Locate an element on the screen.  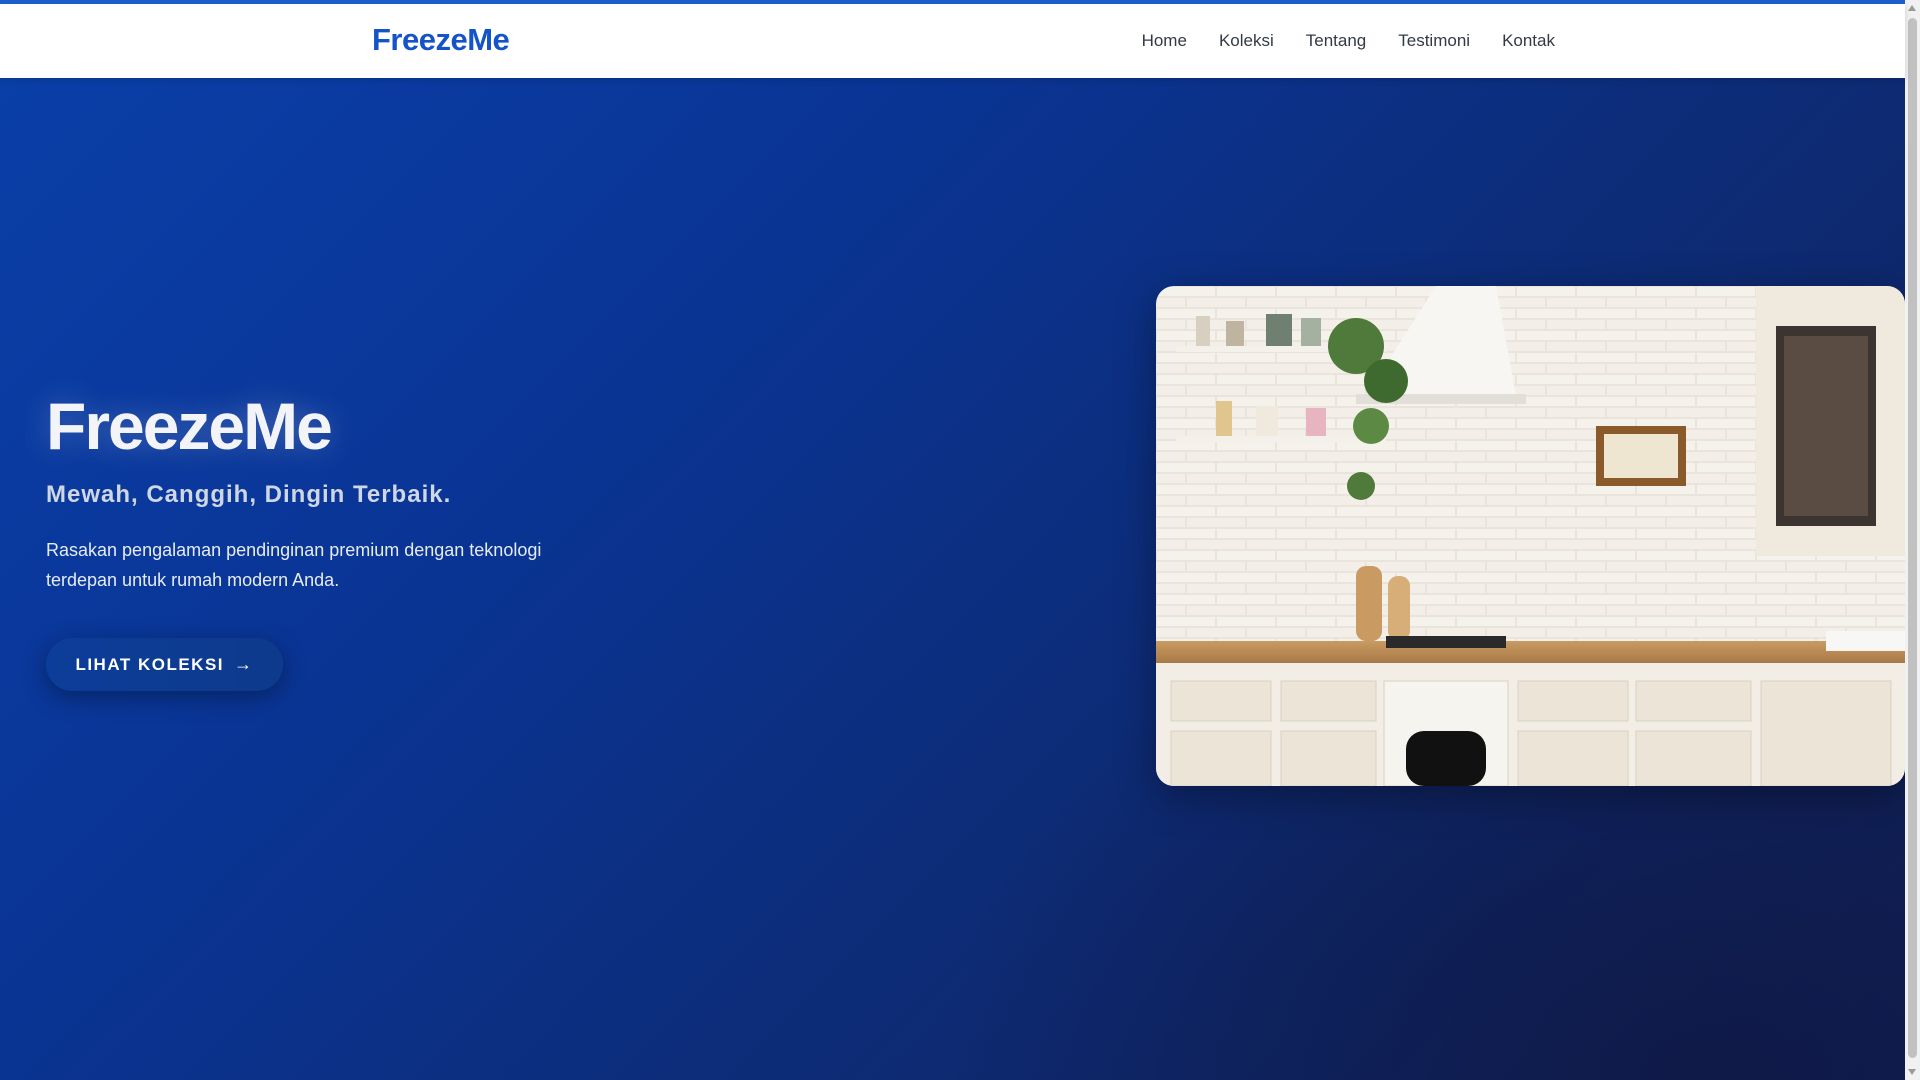
nav-link-testimoni: Testimoni is located at coordinates (1434, 41).